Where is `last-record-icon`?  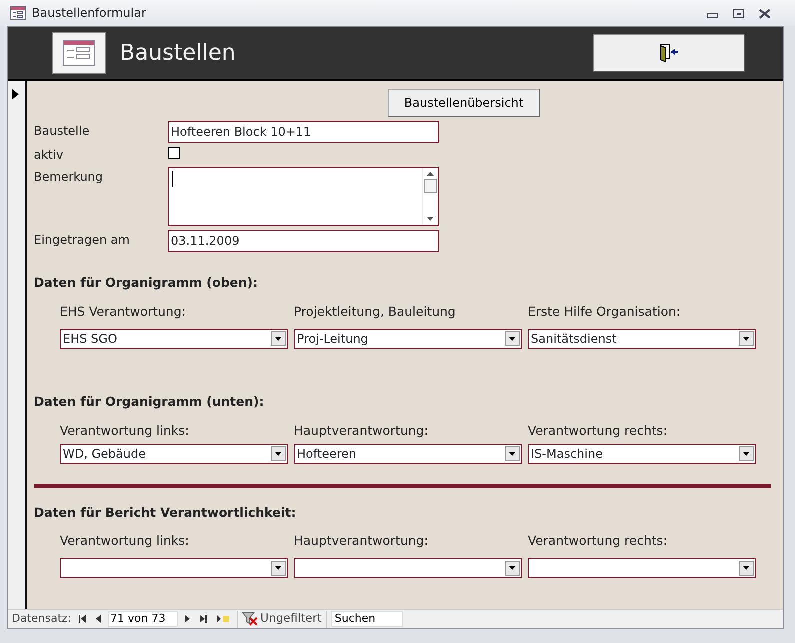 last-record-icon is located at coordinates (203, 619).